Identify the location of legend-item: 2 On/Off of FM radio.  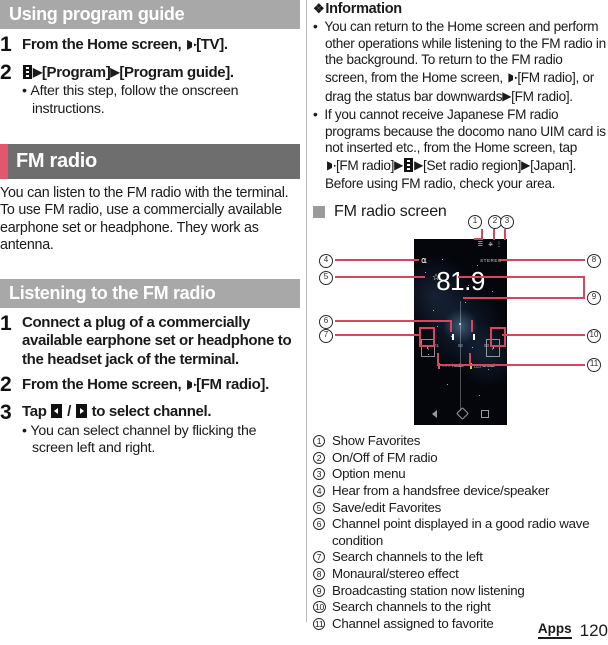
(460, 458).